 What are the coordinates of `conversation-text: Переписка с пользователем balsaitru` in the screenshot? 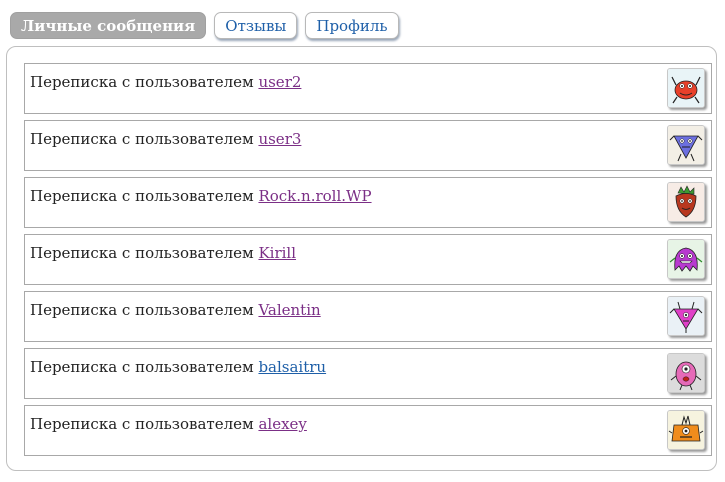 It's located at (178, 367).